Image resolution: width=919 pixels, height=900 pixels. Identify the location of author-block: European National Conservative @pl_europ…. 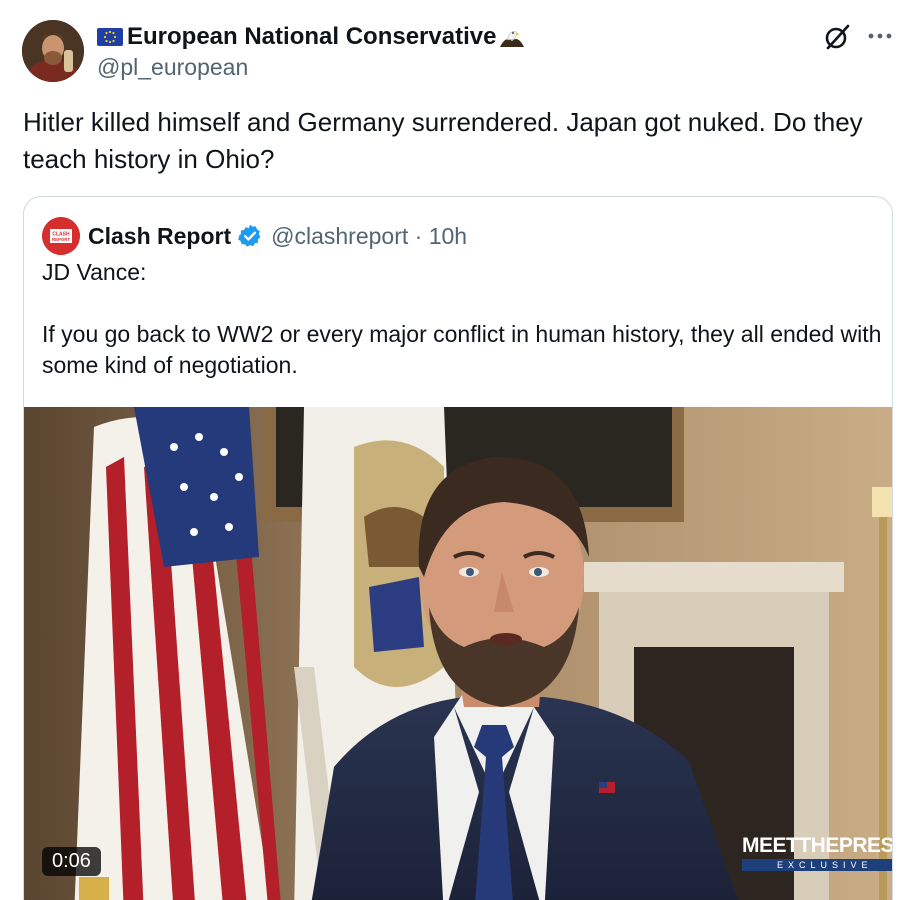
(311, 51).